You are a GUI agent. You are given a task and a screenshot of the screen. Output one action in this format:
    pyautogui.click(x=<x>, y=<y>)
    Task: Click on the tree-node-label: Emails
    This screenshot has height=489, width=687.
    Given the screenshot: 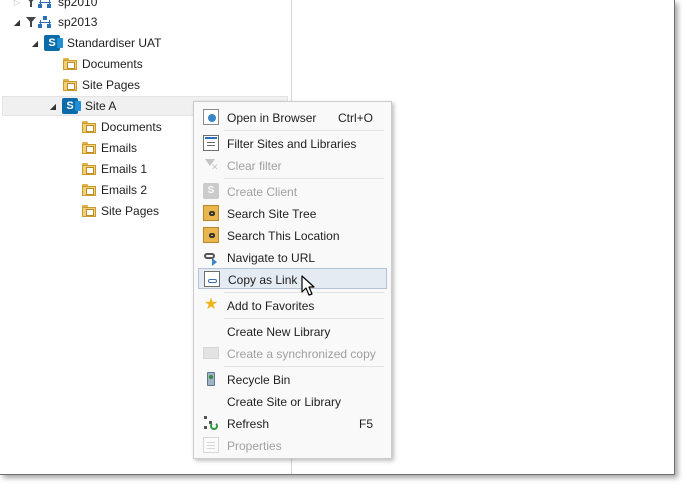 What is the action you would take?
    pyautogui.click(x=119, y=148)
    